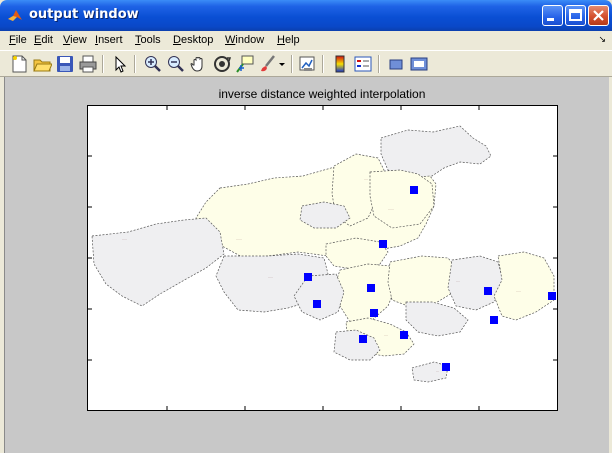 Image resolution: width=612 pixels, height=453 pixels. Describe the element at coordinates (109, 40) in the screenshot. I see `menu-insert: Insert` at that location.